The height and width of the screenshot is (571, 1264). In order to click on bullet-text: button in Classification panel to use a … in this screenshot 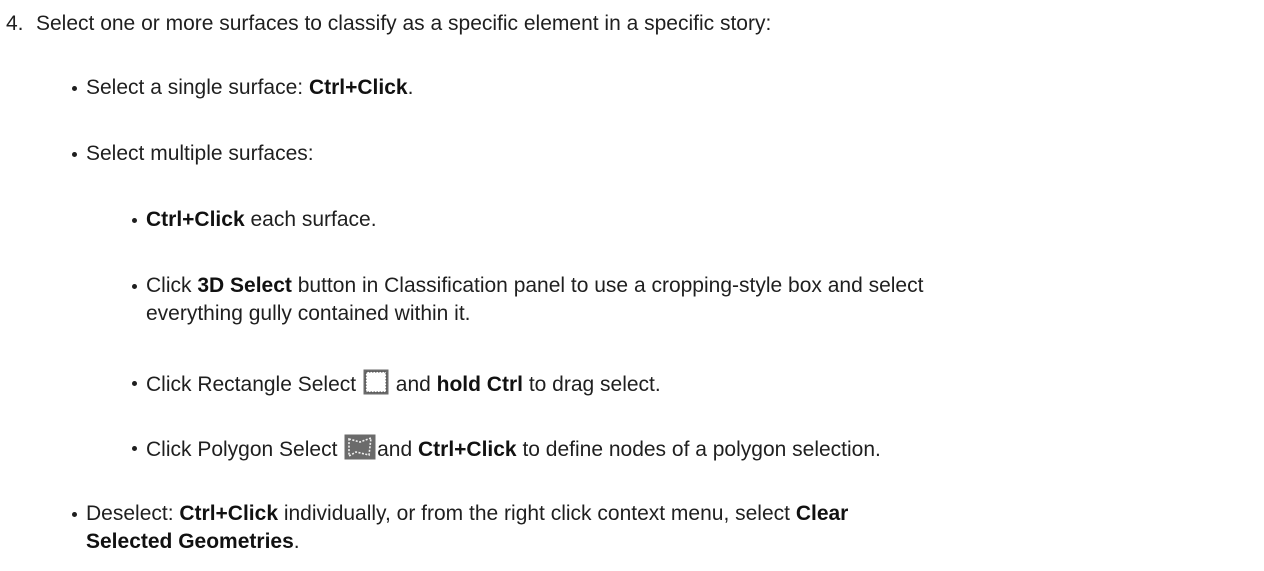, I will do `click(607, 285)`.